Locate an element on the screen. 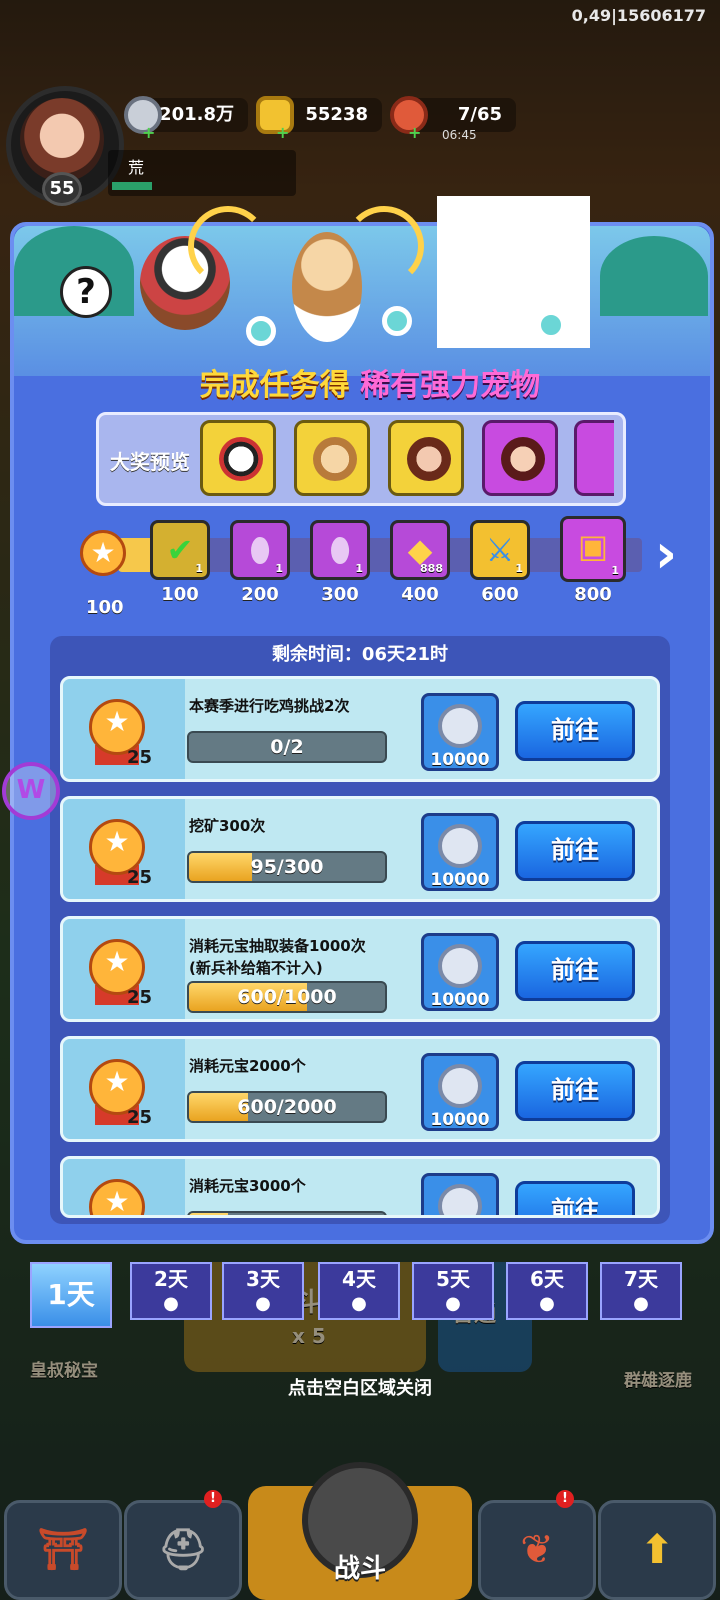 This screenshot has width=720, height=1600. milestone-points: 300 is located at coordinates (340, 594).